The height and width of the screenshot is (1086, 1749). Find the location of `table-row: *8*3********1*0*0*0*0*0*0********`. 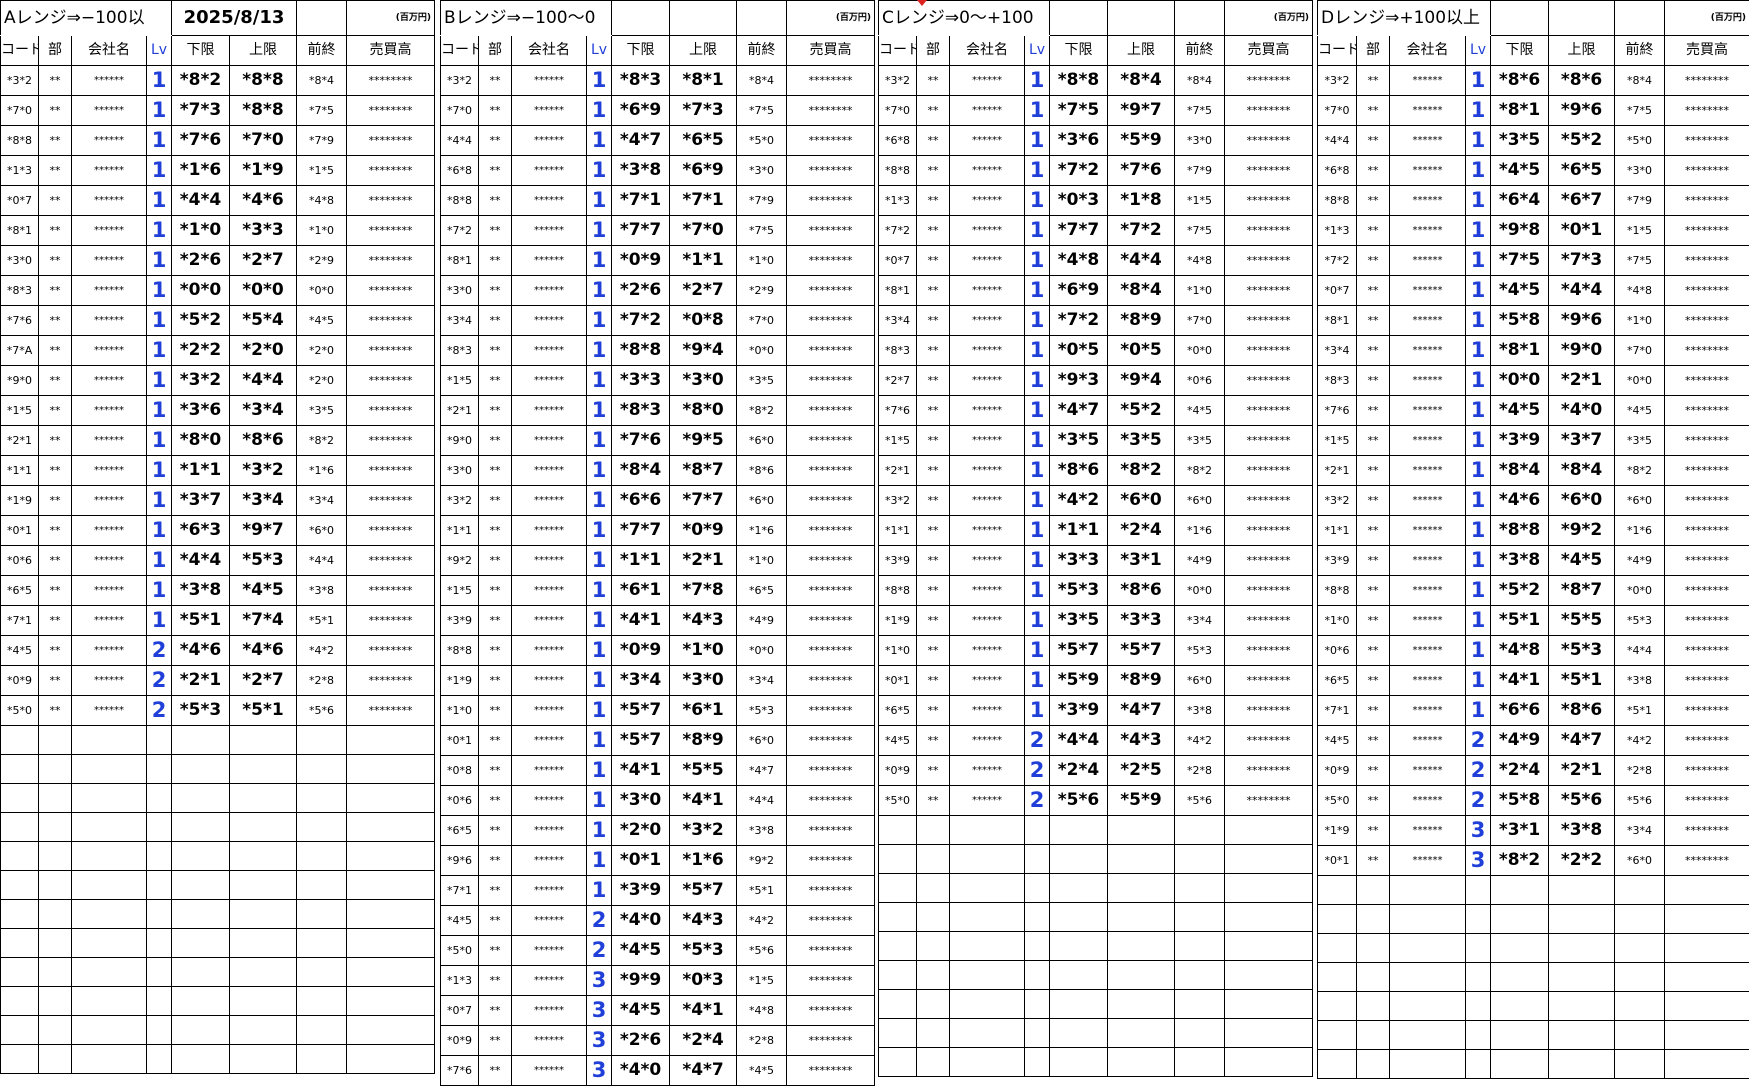

table-row: *8*3********1*0*0*0*0*0*0******** is located at coordinates (218, 291).